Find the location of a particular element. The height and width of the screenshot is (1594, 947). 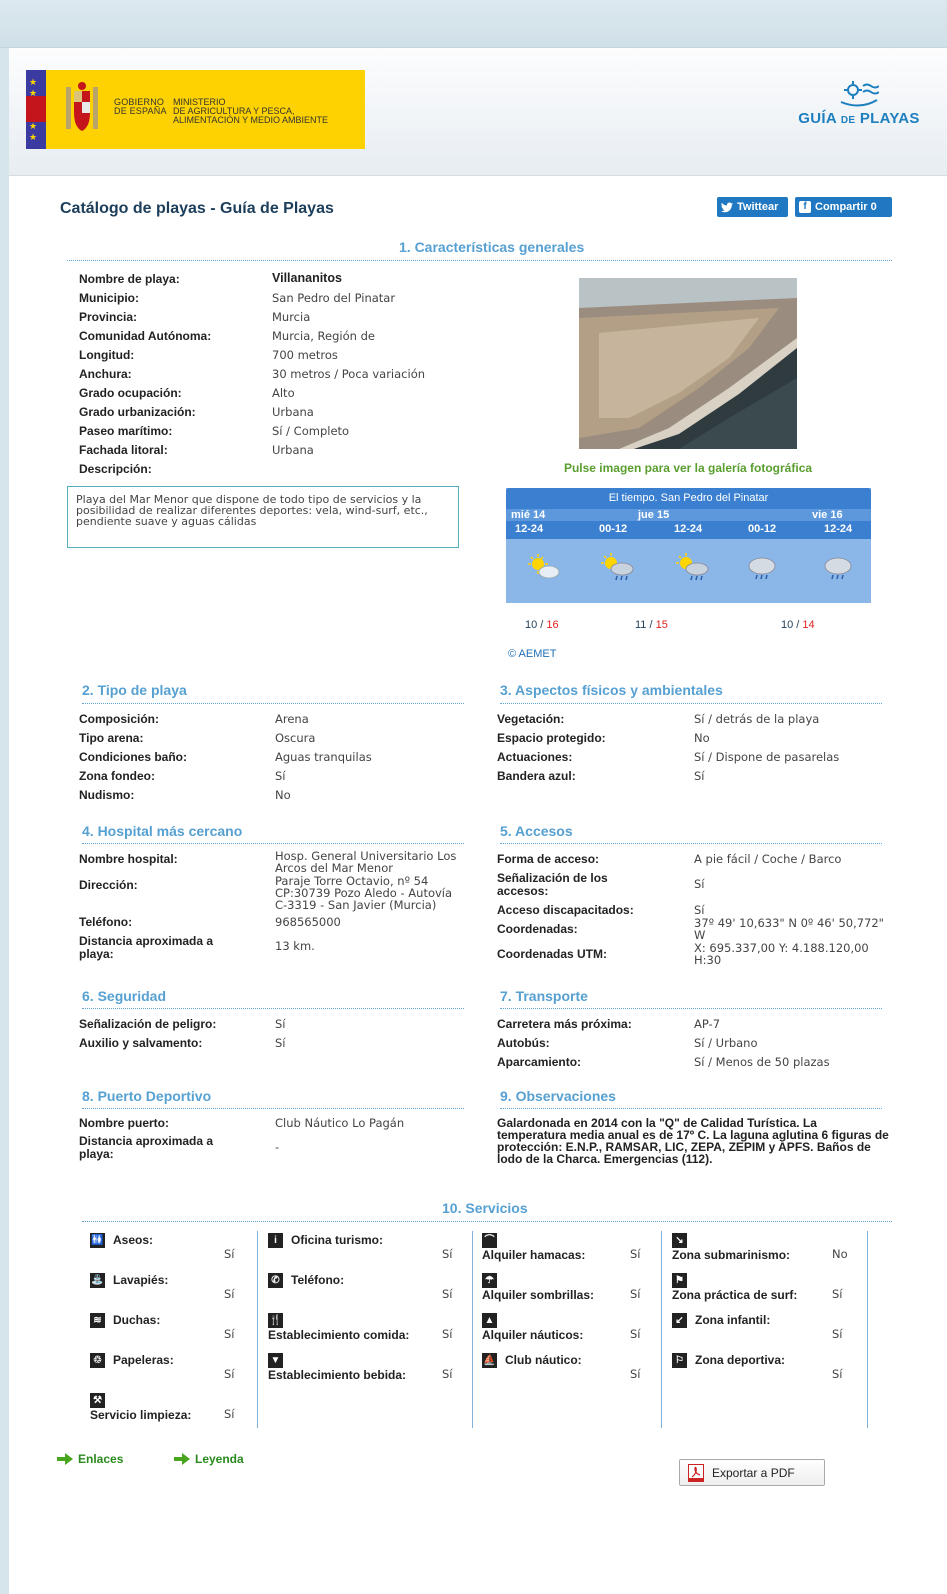

temp-day-3: 10 / 14 is located at coordinates (798, 625).